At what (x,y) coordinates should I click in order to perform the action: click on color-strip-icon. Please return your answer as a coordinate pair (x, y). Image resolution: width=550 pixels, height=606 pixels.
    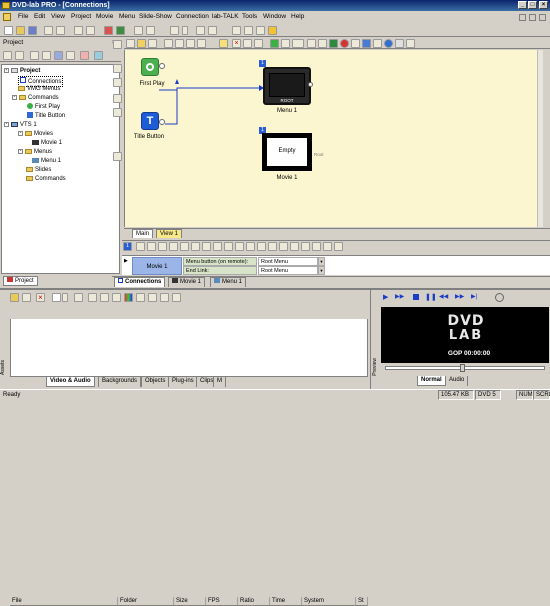
    Looking at the image, I should click on (128, 297).